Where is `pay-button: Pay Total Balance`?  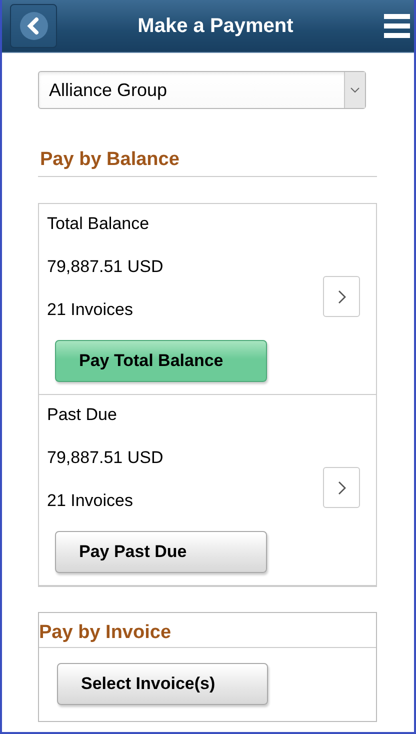
pay-button: Pay Total Balance is located at coordinates (161, 361).